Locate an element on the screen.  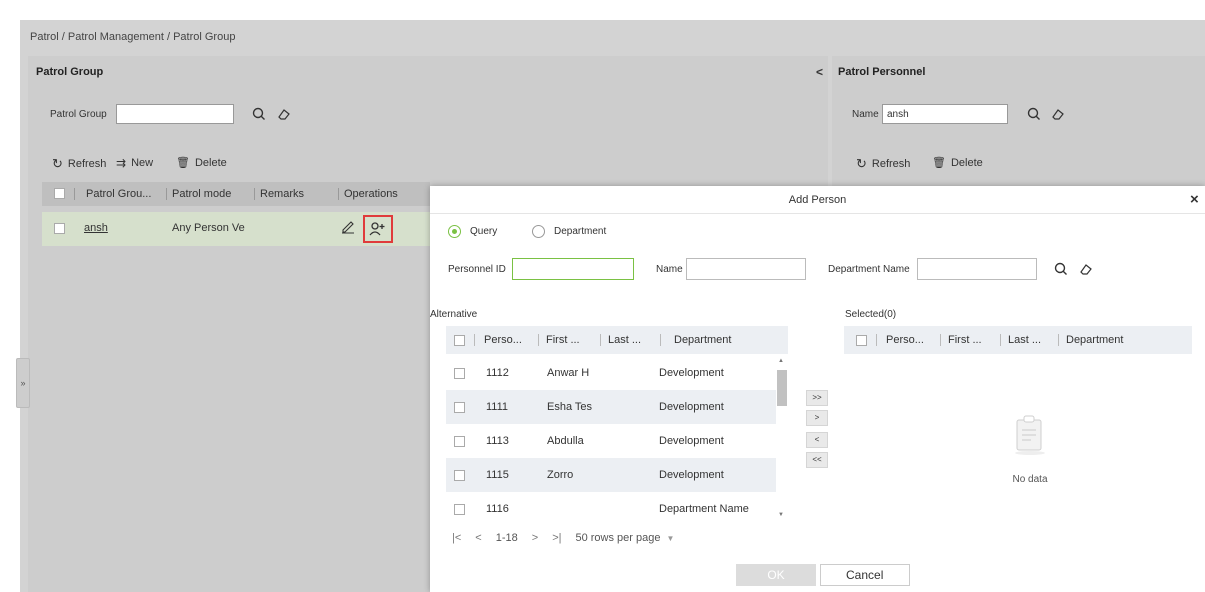
first-page-button: |< is located at coordinates (456, 538).